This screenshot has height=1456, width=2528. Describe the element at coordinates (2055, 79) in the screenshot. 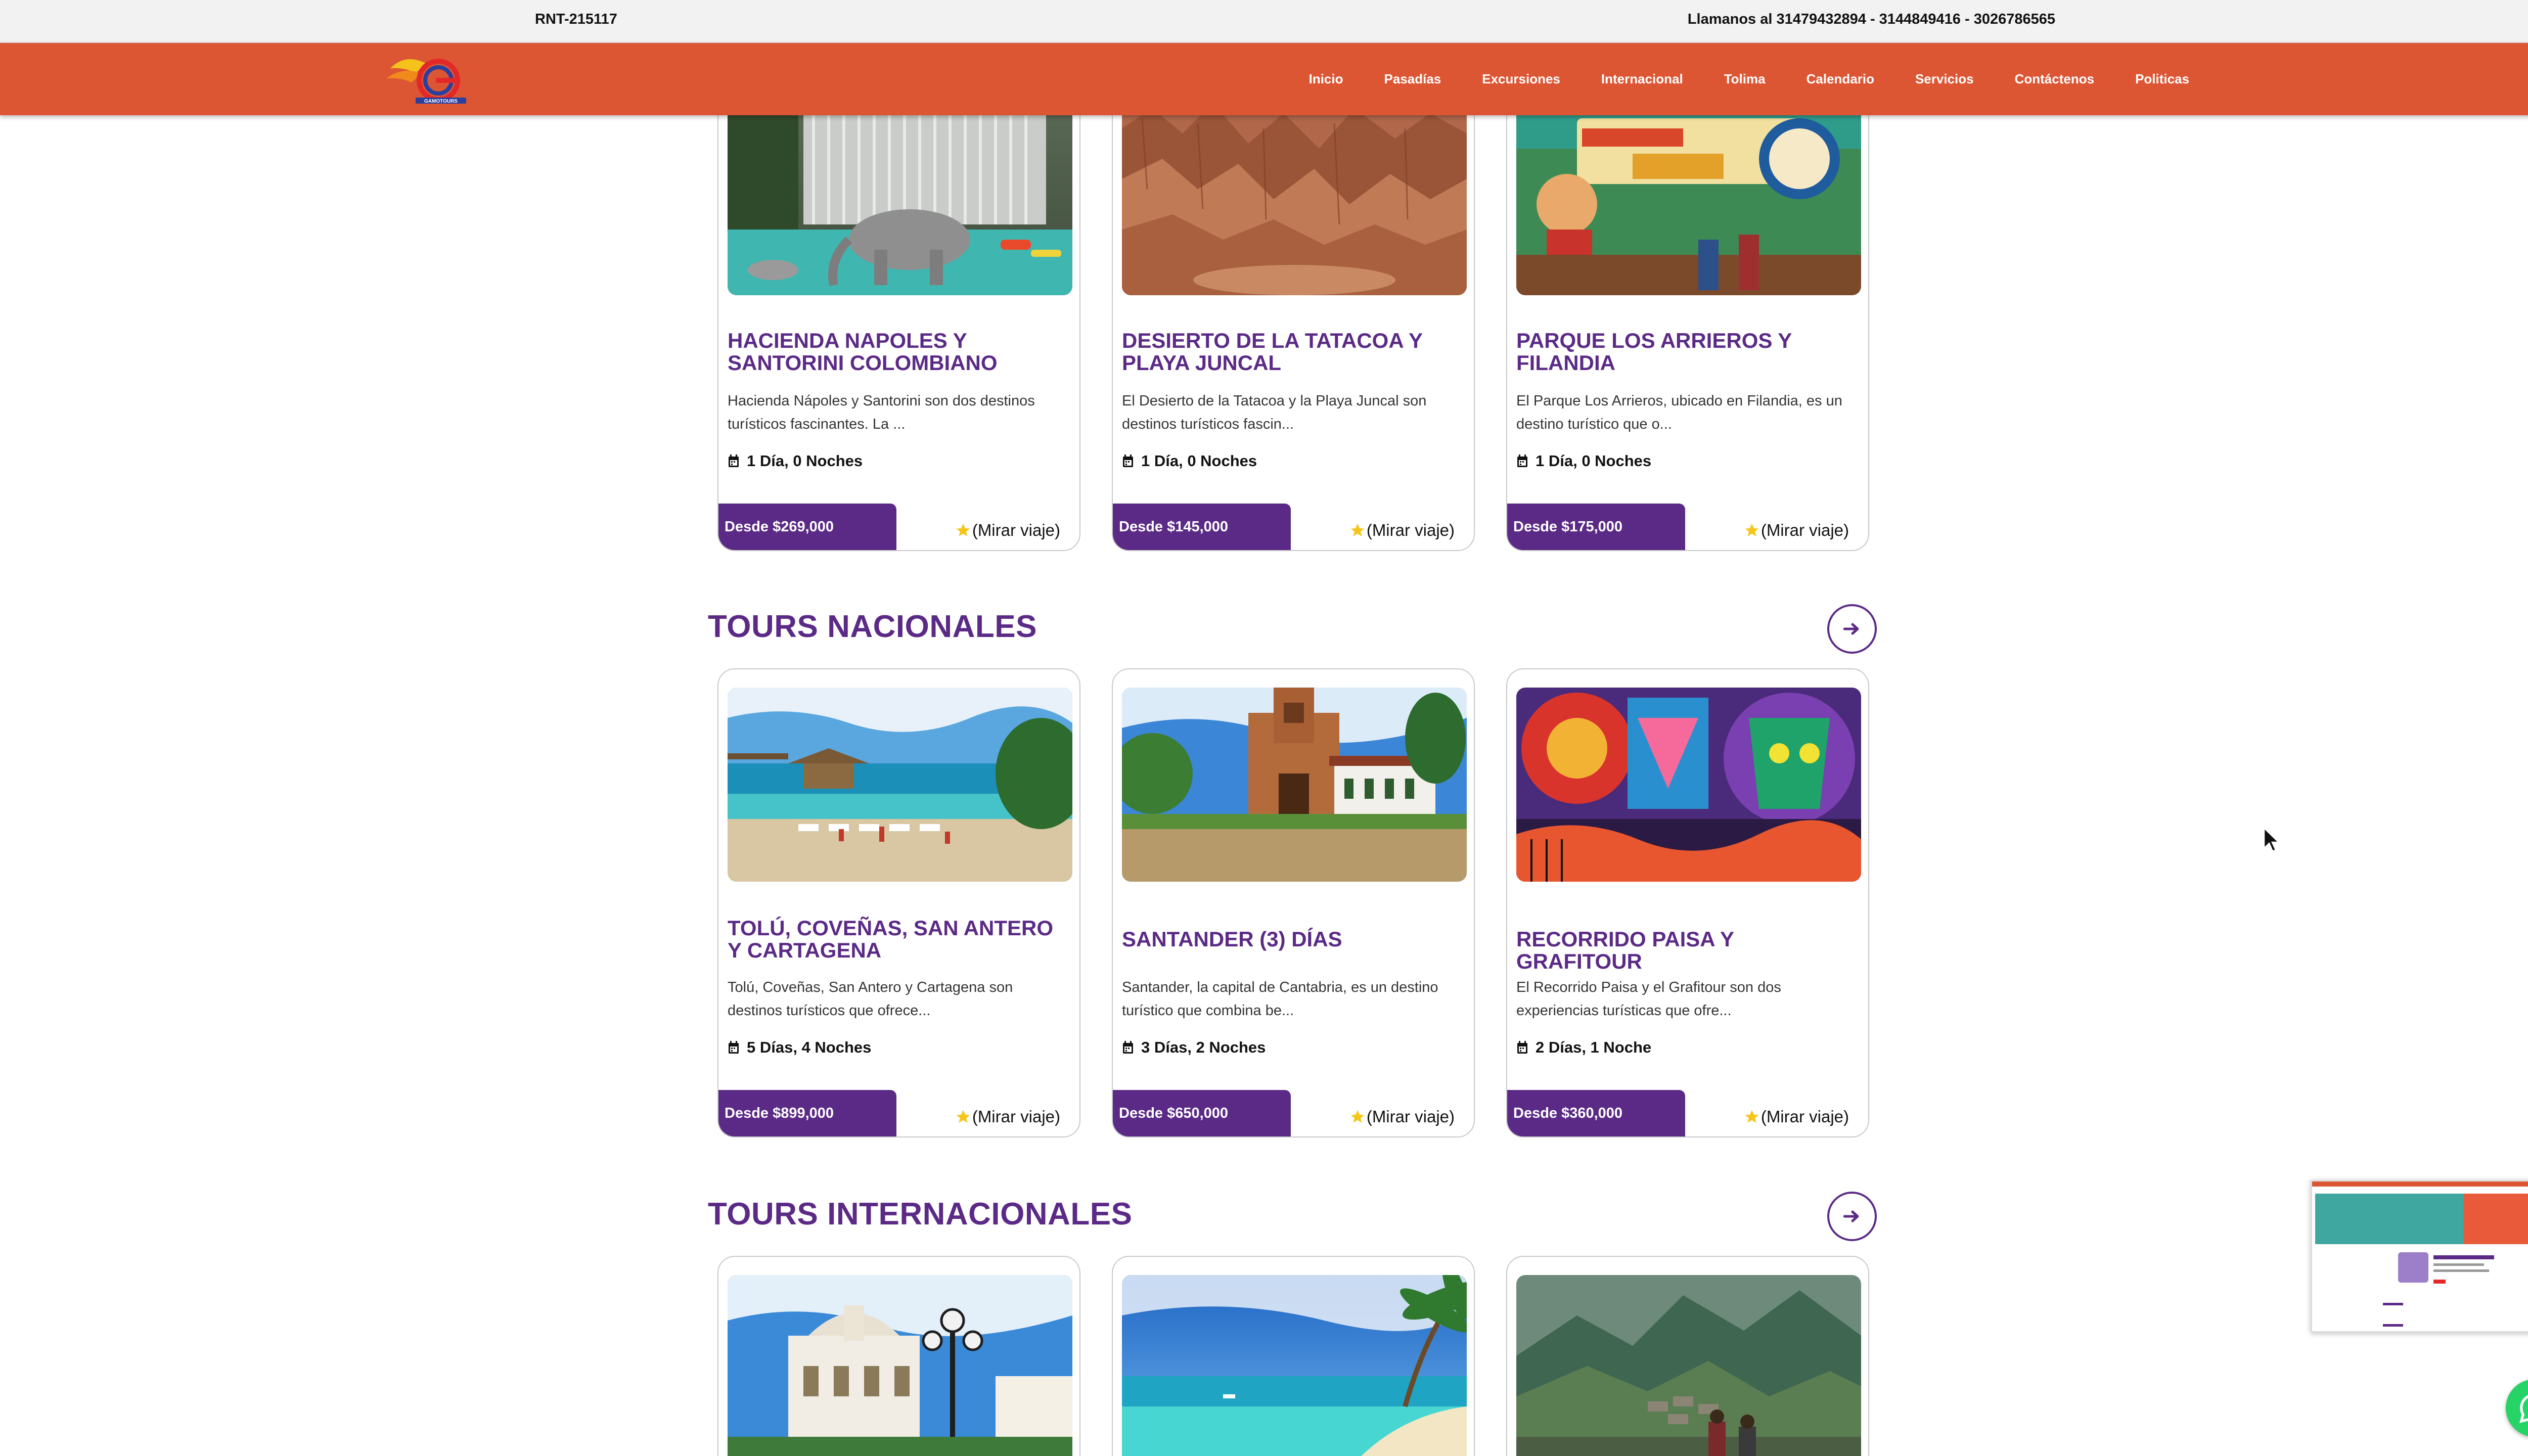

I see `nav-contactenos: Contáctenos` at that location.